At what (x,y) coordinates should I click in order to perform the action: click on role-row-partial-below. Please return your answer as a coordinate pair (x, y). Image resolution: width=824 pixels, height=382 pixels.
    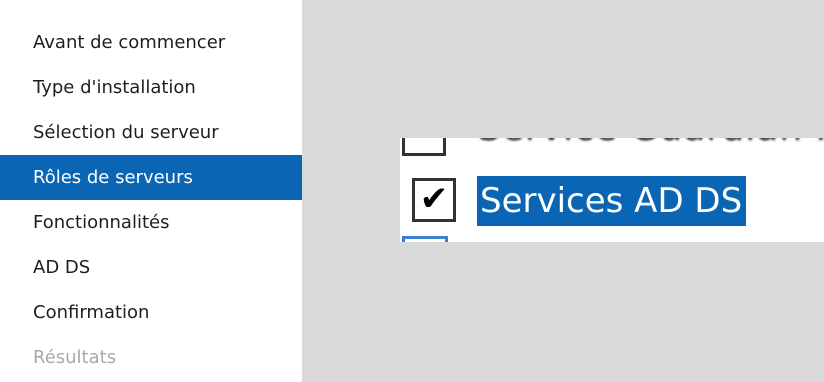
    Looking at the image, I should click on (612, 239).